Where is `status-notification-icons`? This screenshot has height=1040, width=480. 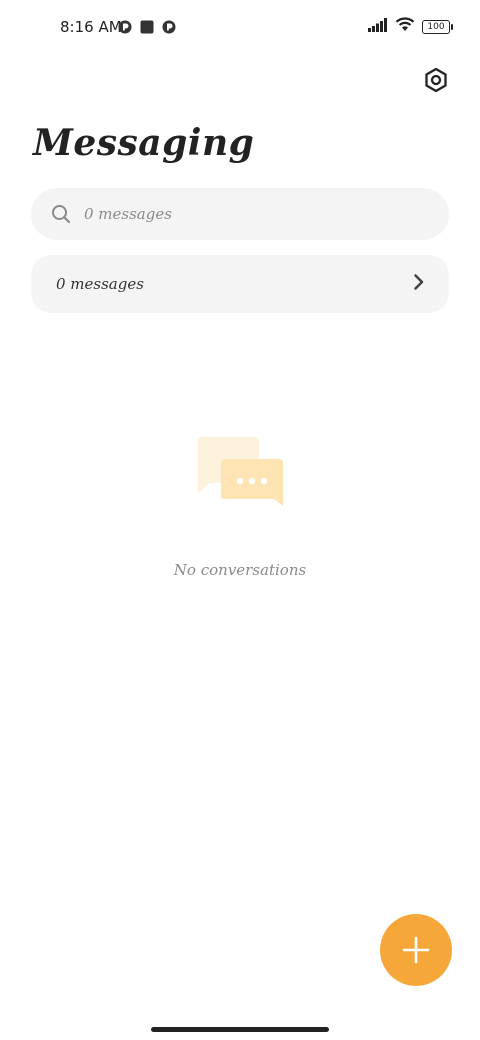
status-notification-icons is located at coordinates (147, 28).